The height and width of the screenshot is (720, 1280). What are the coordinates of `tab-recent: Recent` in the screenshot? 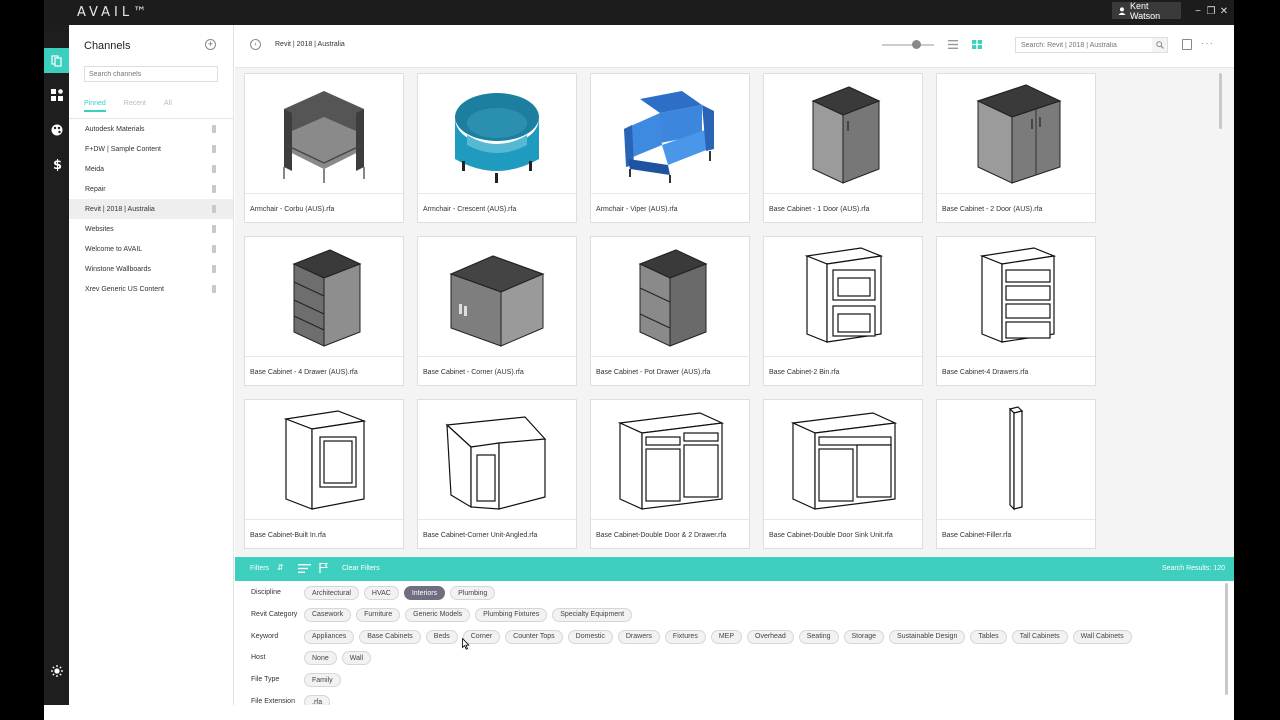 It's located at (135, 106).